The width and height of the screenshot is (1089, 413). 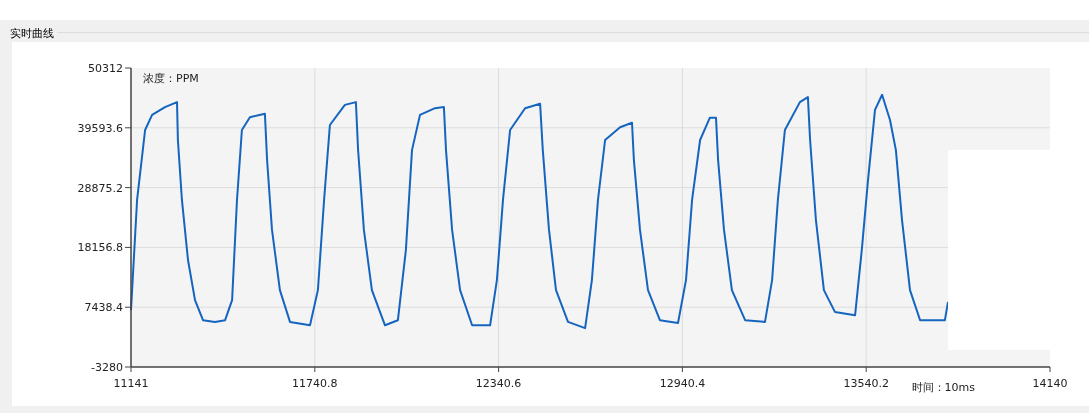 What do you see at coordinates (943, 387) in the screenshot?
I see `x-axis-title: 时间：10ms` at bounding box center [943, 387].